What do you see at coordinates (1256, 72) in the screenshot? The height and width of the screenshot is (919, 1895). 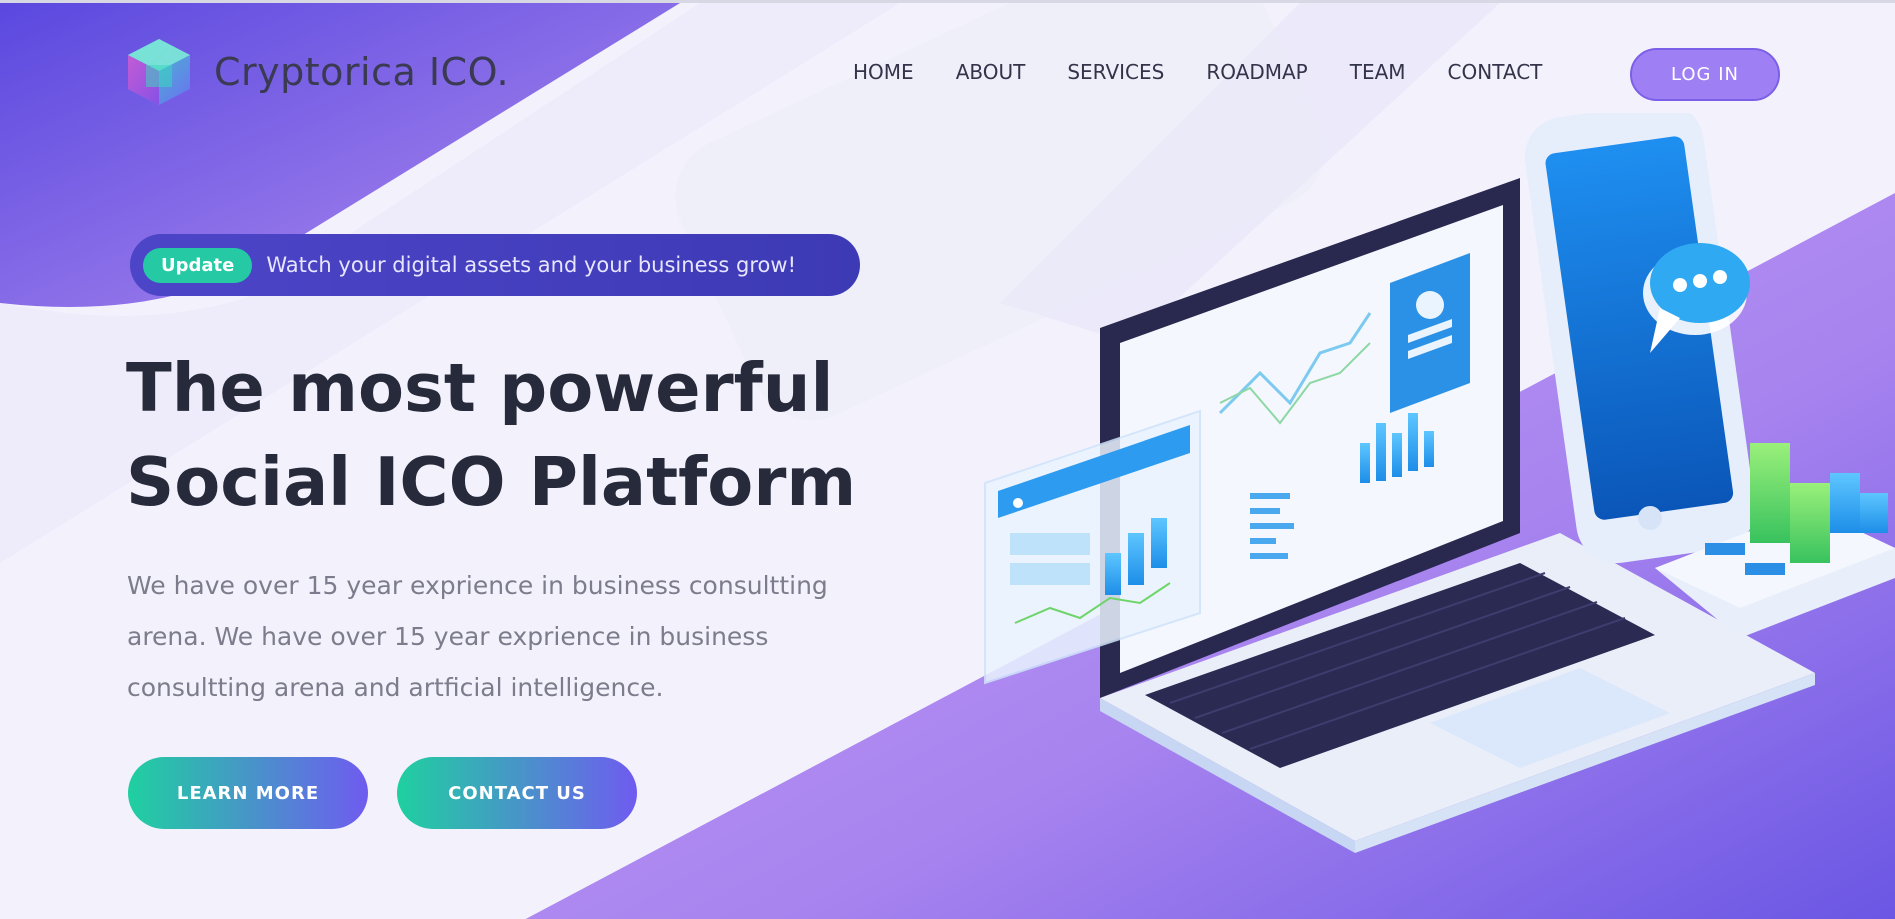 I see `nav-roadmap: ROADMAP` at bounding box center [1256, 72].